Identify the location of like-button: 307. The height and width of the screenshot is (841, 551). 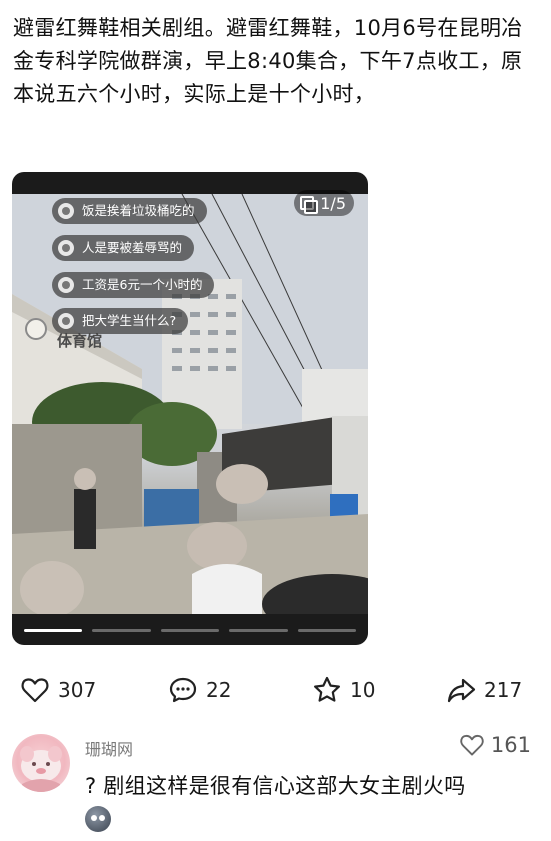
(58, 690).